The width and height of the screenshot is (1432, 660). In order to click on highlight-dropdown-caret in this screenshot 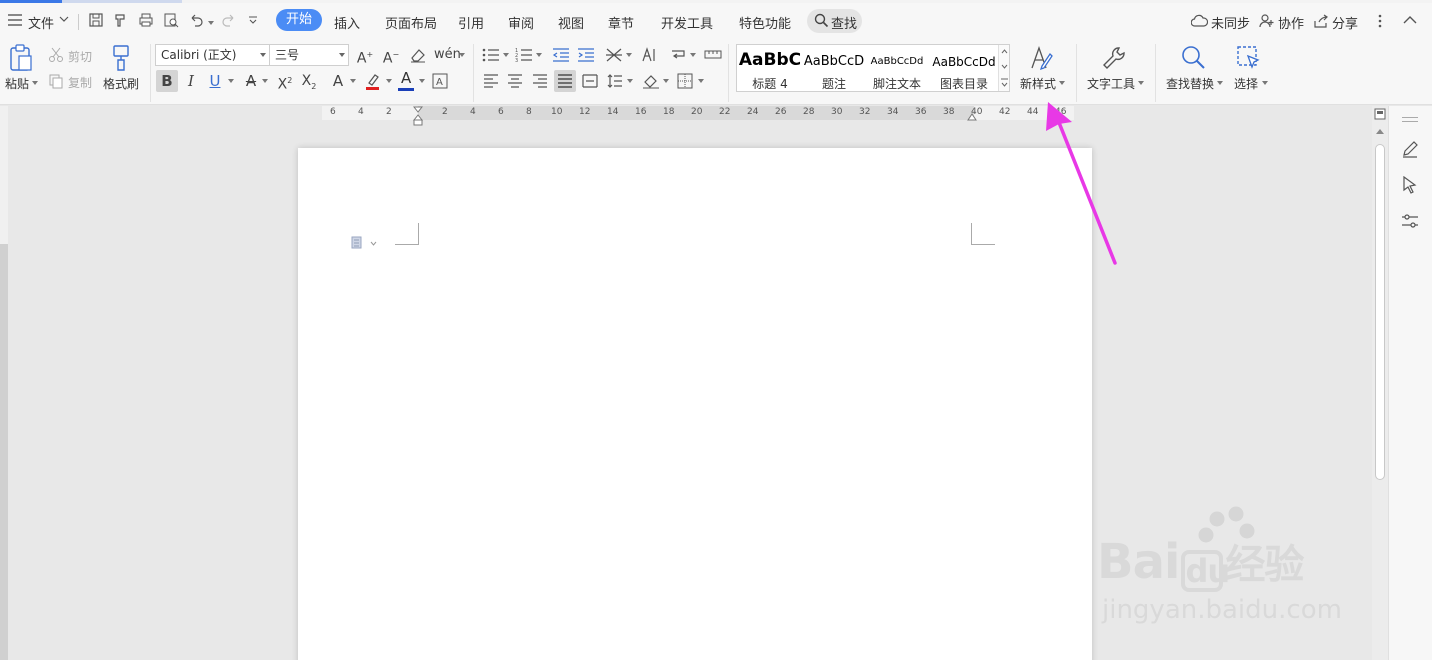, I will do `click(389, 81)`.